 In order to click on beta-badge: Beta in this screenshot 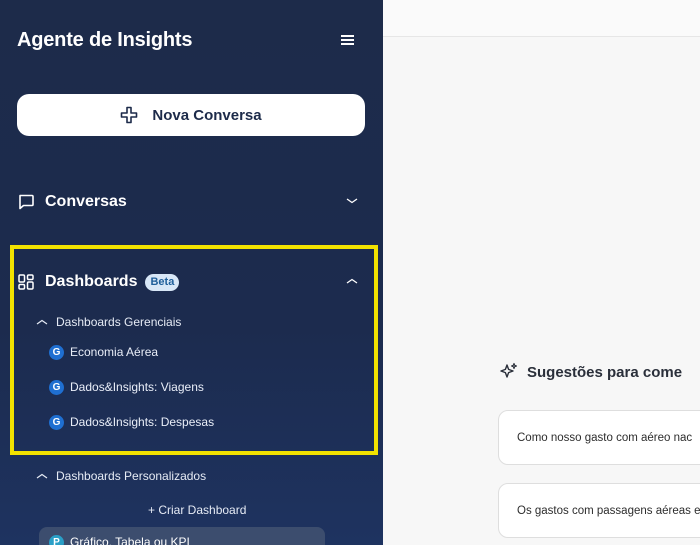, I will do `click(162, 282)`.